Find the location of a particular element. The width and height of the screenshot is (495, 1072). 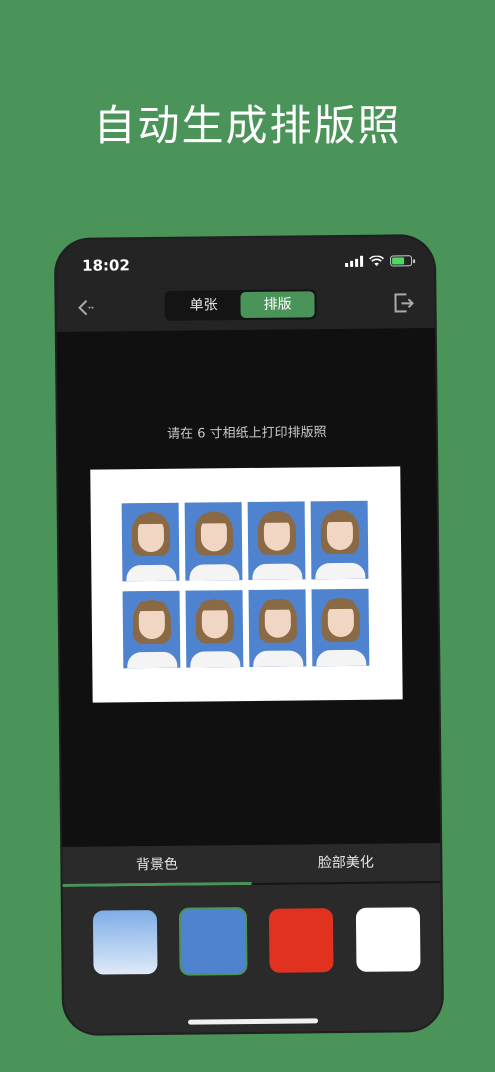

tab-face-beautify: 脸部美化 is located at coordinates (345, 863).